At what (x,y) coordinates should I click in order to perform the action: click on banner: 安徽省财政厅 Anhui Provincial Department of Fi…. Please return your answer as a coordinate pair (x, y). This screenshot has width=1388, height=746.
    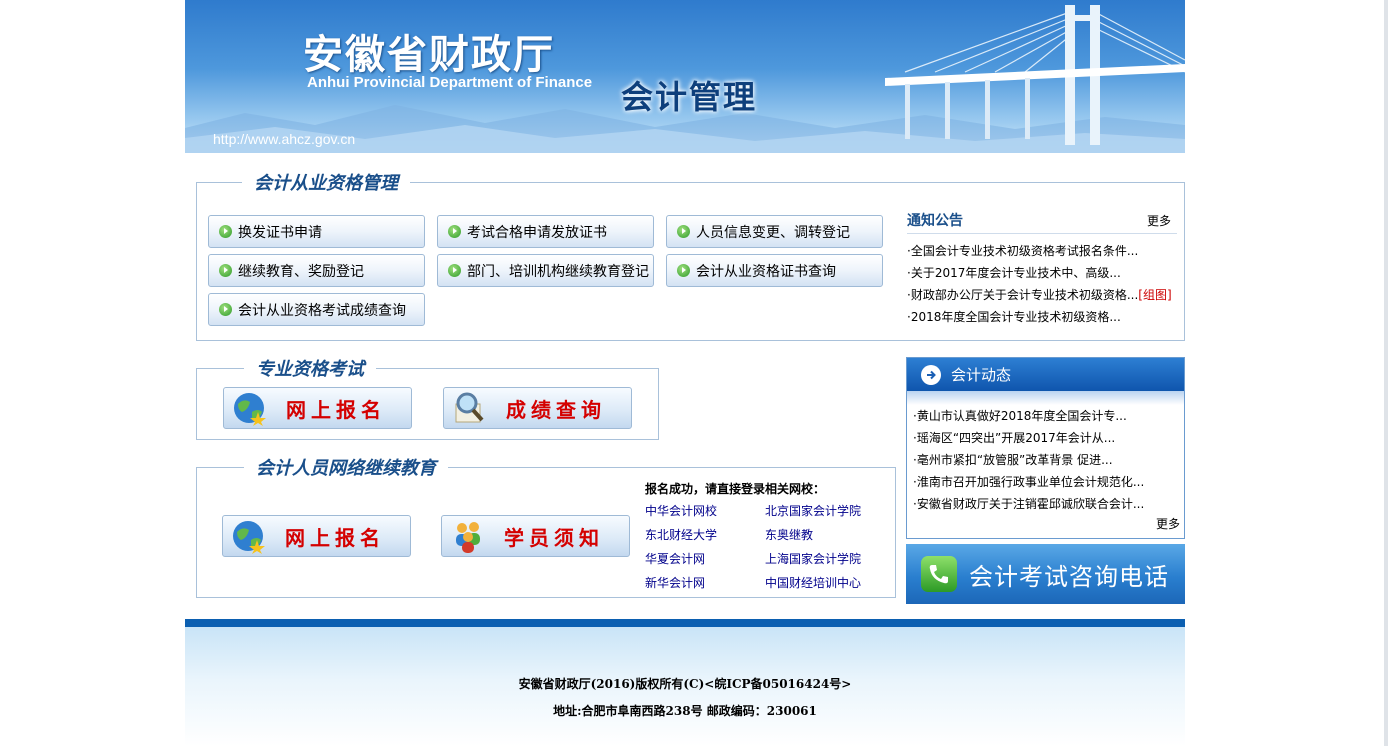
    Looking at the image, I should click on (685, 76).